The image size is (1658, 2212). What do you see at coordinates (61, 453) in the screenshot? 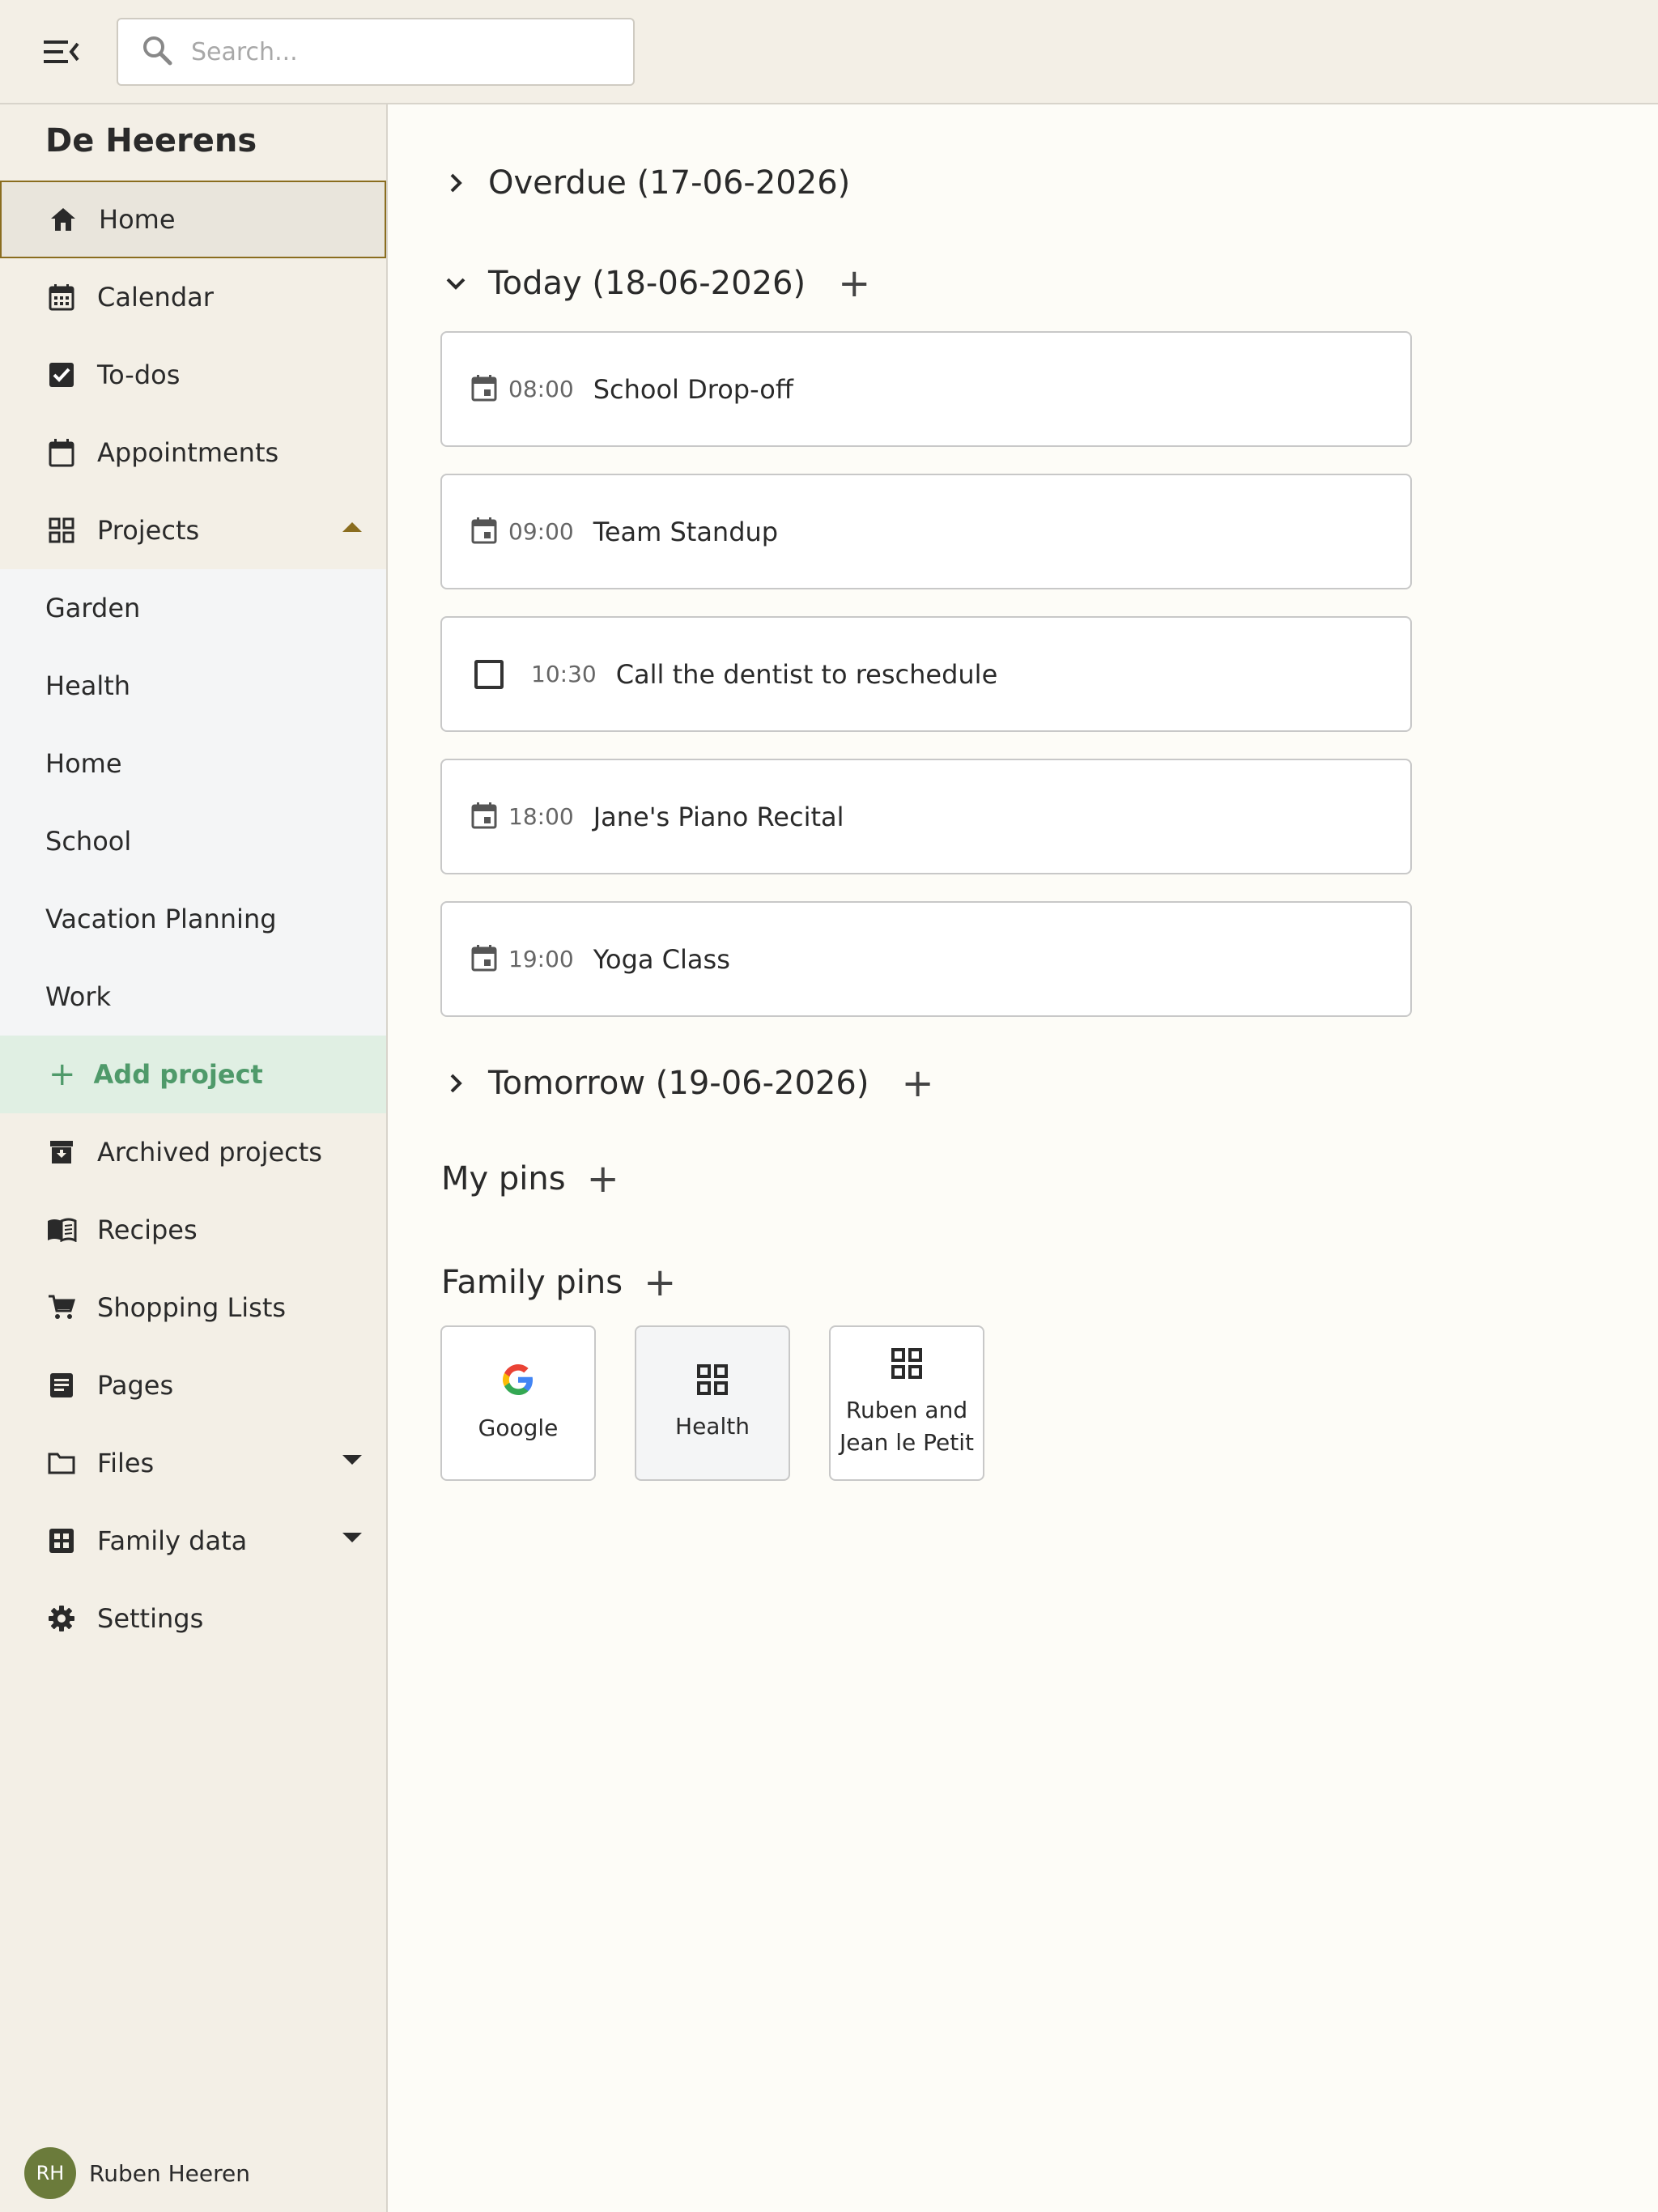
I see `calendar-blank-icon` at bounding box center [61, 453].